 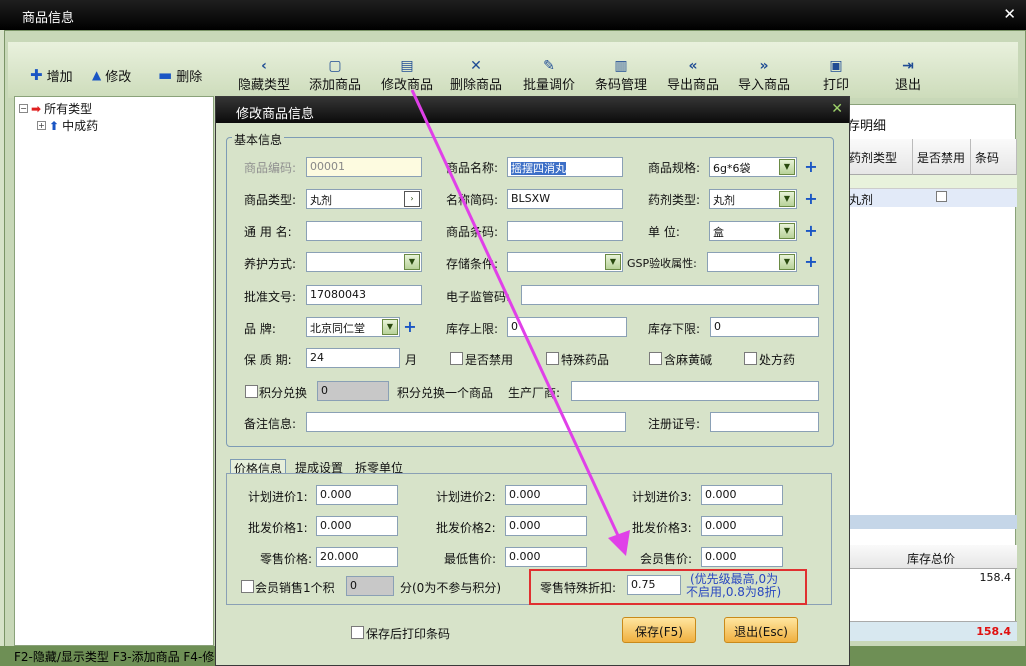 I want to click on toolbar-export: «导出商品, so click(x=693, y=75).